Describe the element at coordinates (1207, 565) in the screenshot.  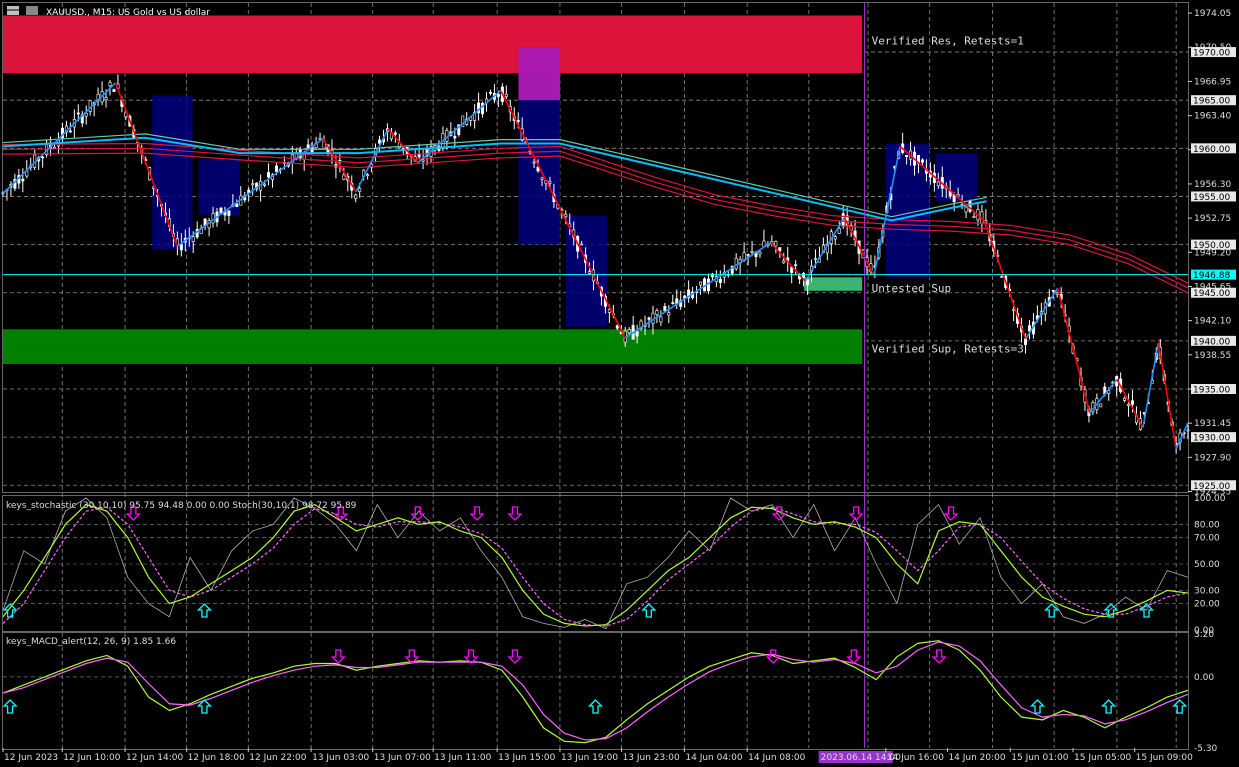
I see `stoch-tick-label: 50.00` at that location.